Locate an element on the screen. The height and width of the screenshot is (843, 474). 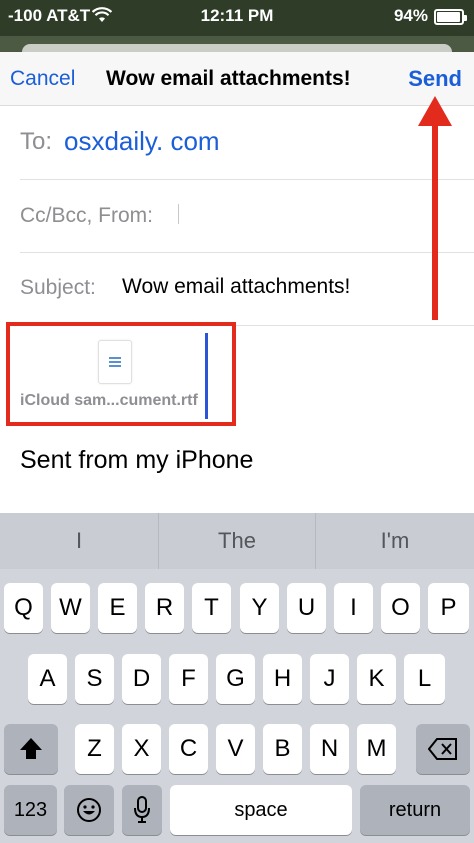
battery-fill is located at coordinates (448, 17).